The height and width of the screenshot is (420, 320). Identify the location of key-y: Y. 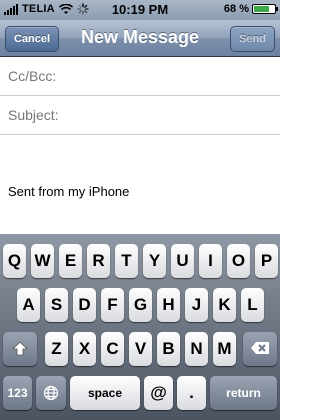
(154, 261).